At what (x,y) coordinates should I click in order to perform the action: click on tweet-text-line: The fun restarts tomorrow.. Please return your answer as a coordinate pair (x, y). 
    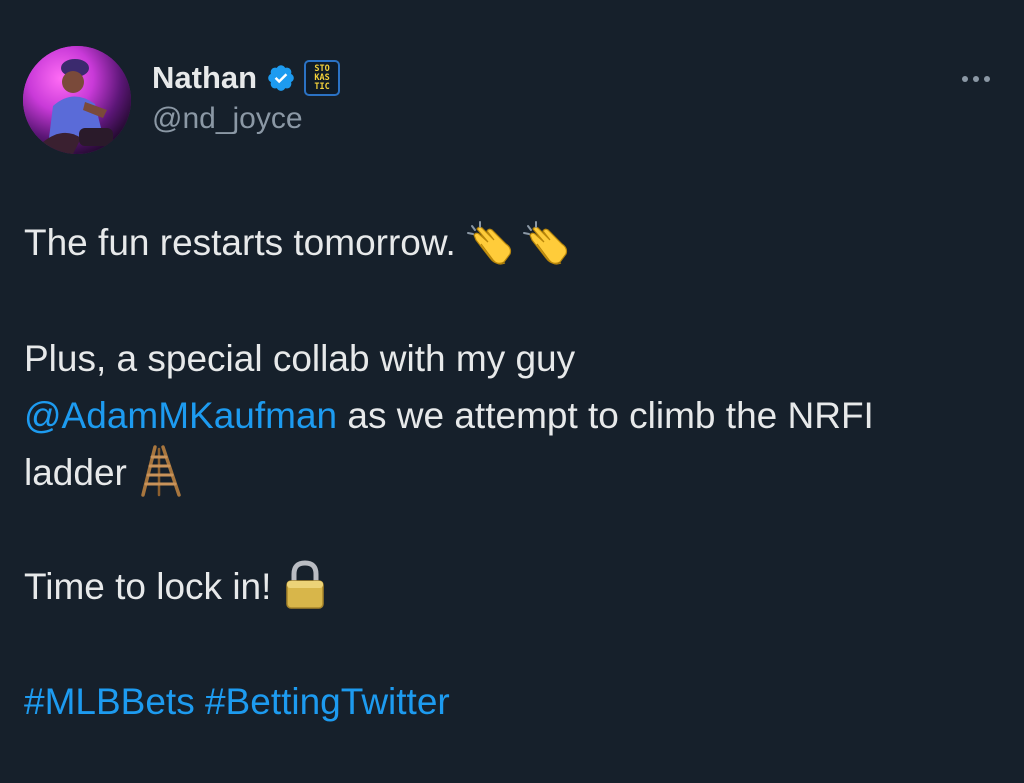
    Looking at the image, I should click on (298, 243).